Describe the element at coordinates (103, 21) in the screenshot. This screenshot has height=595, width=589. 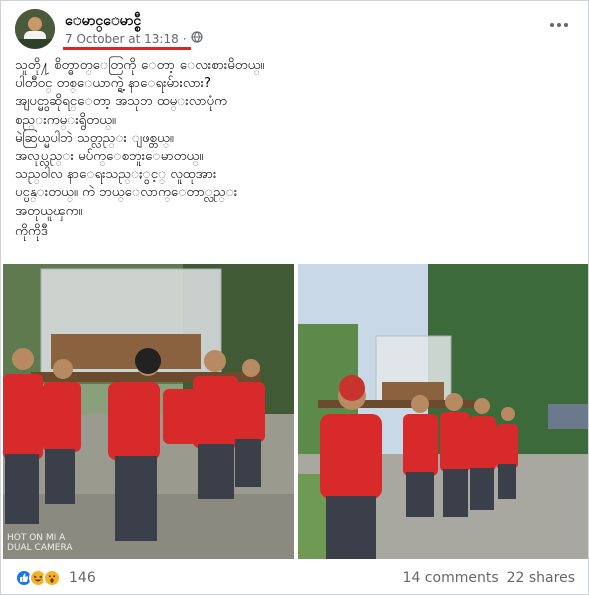
I see `author-name: ေမာင္ေမာင္စီ` at that location.